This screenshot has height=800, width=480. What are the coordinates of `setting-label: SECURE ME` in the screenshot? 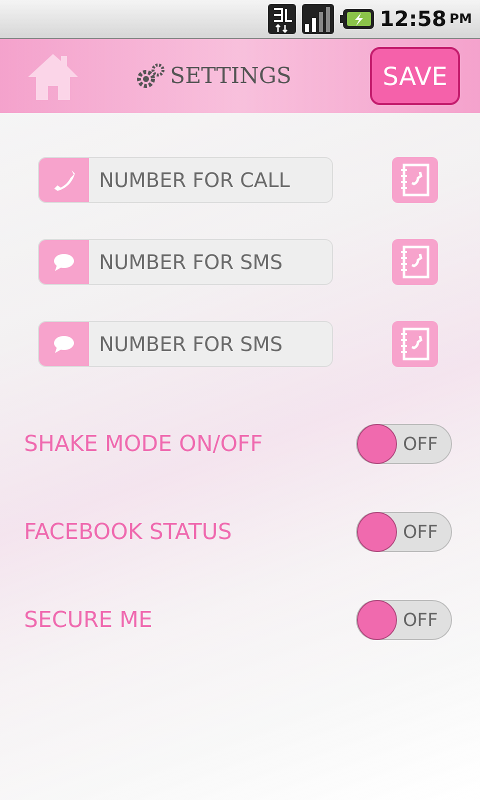 It's located at (88, 620).